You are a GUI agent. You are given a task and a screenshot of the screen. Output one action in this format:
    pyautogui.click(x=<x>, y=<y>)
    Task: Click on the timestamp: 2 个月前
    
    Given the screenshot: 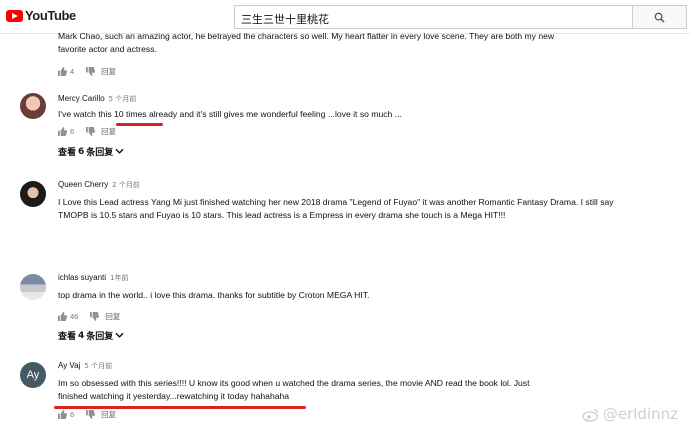 What is the action you would take?
    pyautogui.click(x=126, y=185)
    